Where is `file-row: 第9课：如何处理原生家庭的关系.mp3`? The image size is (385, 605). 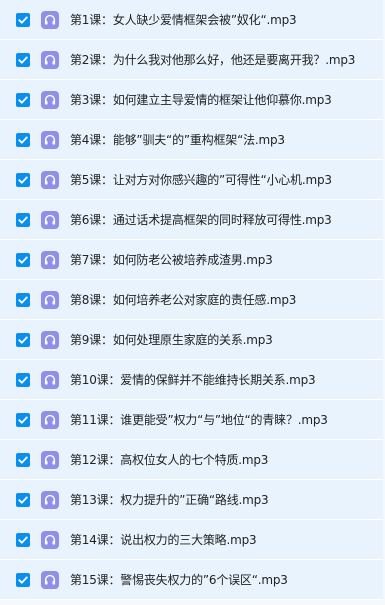
file-row: 第9课：如何处理原生家庭的关系.mp3 is located at coordinates (191, 340).